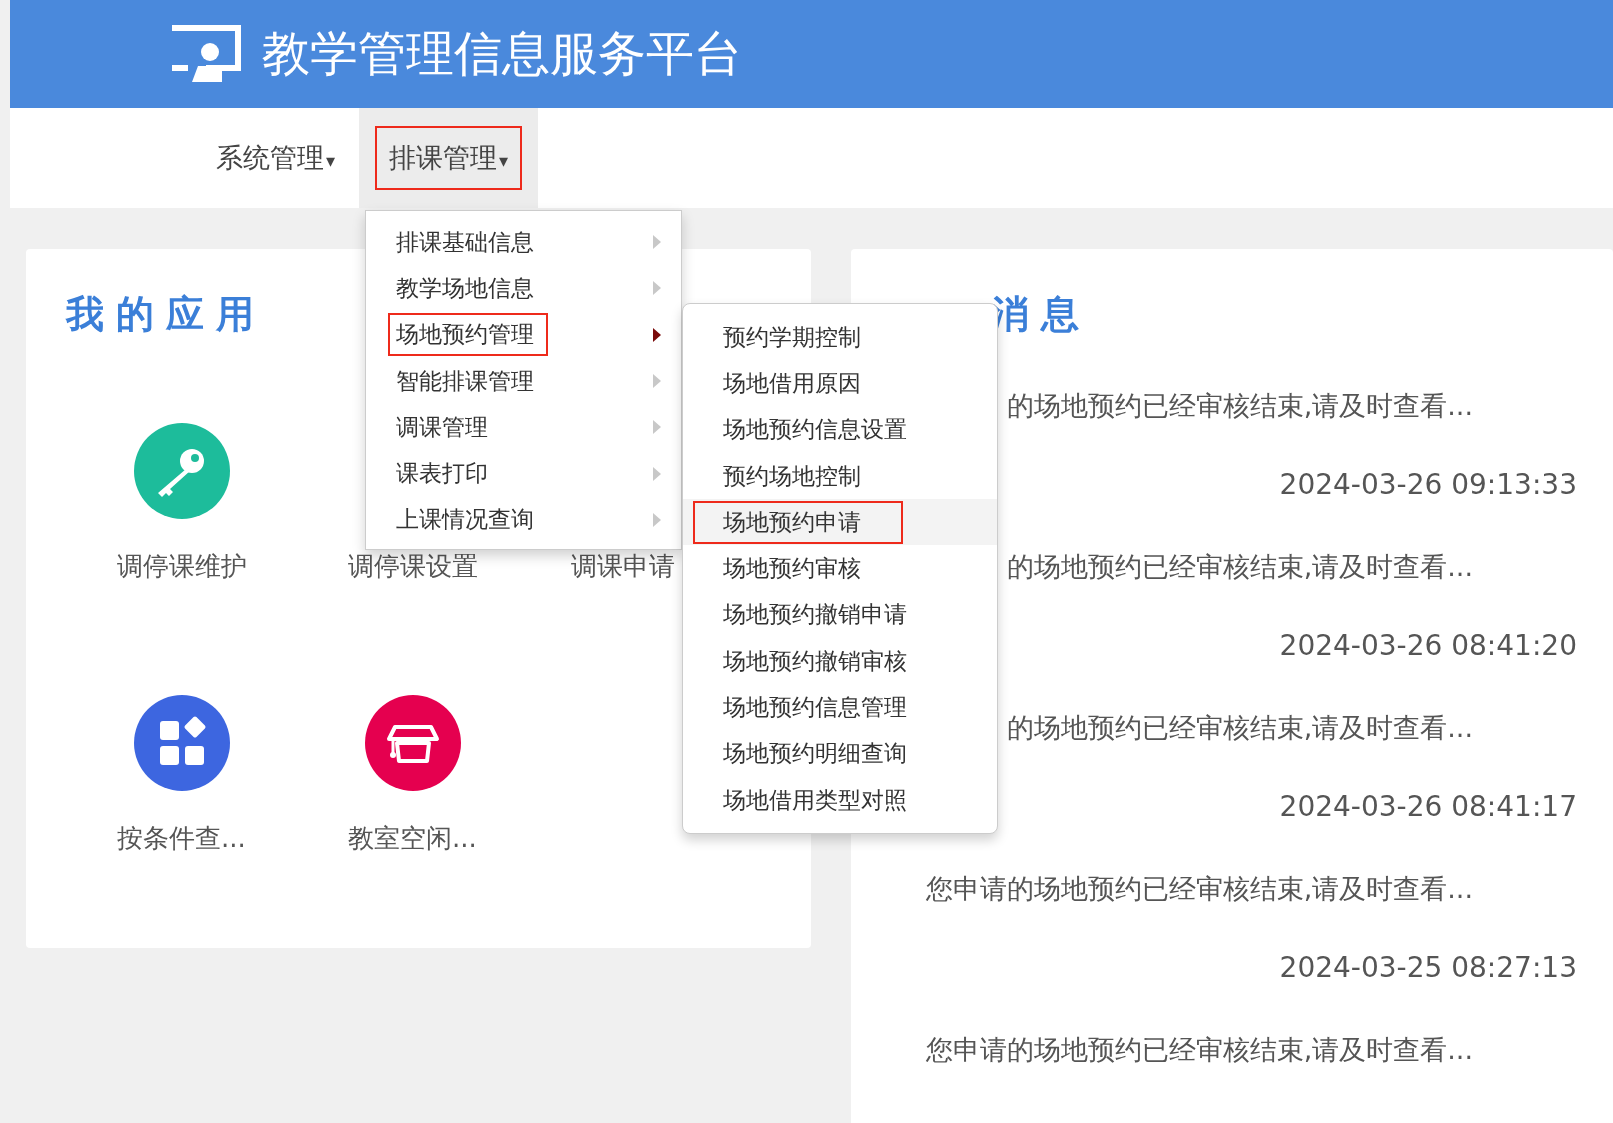 Image resolution: width=1613 pixels, height=1123 pixels. What do you see at coordinates (1428, 645) in the screenshot?
I see `message-time: 2024-03-26 08:41:20` at bounding box center [1428, 645].